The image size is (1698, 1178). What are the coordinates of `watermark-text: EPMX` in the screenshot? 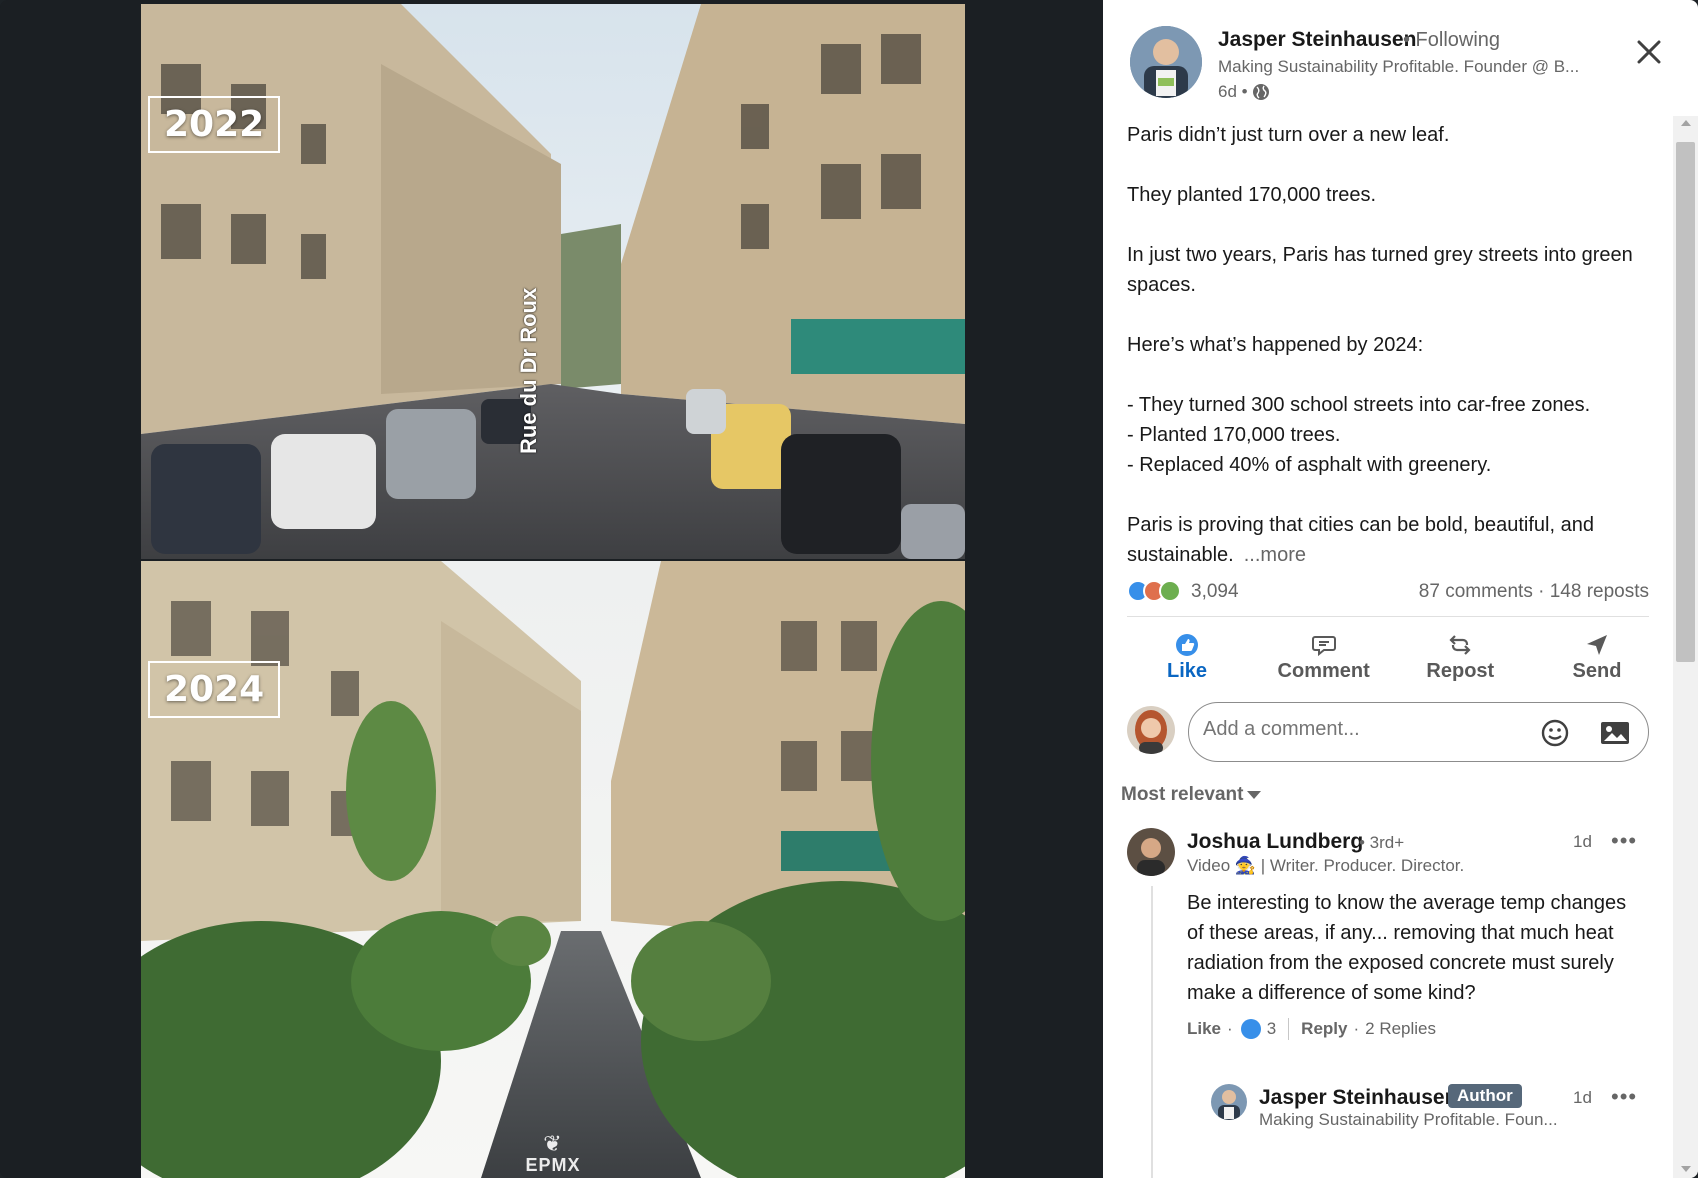 It's located at (553, 1165).